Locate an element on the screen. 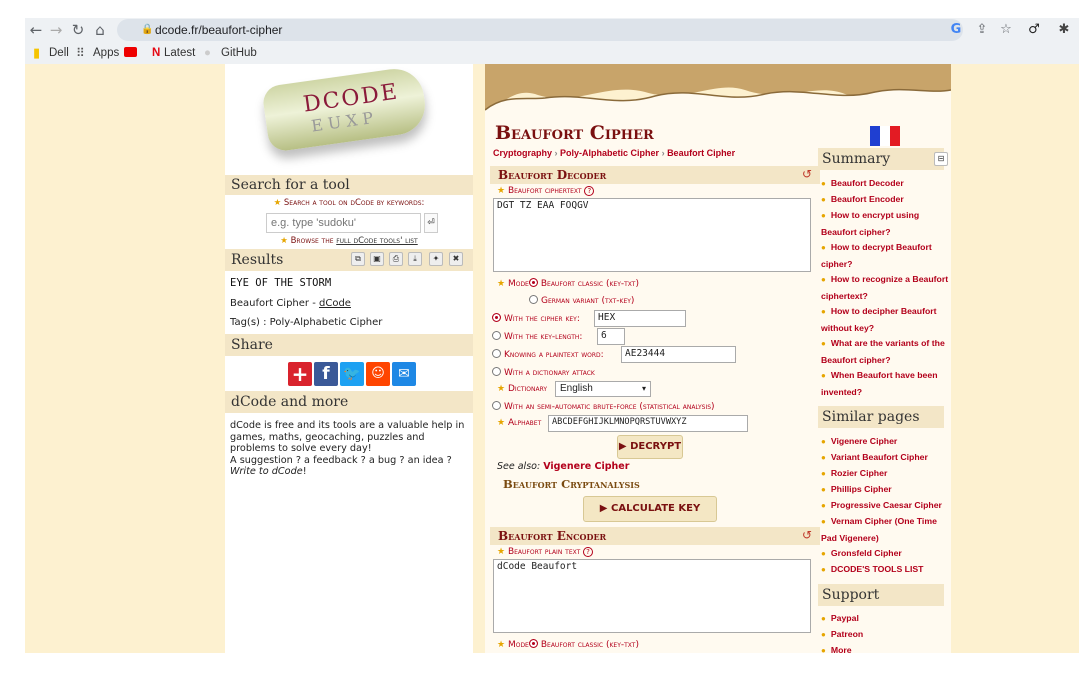 The height and width of the screenshot is (673, 1089). plaintext-word-input: AE23444 is located at coordinates (678, 354).